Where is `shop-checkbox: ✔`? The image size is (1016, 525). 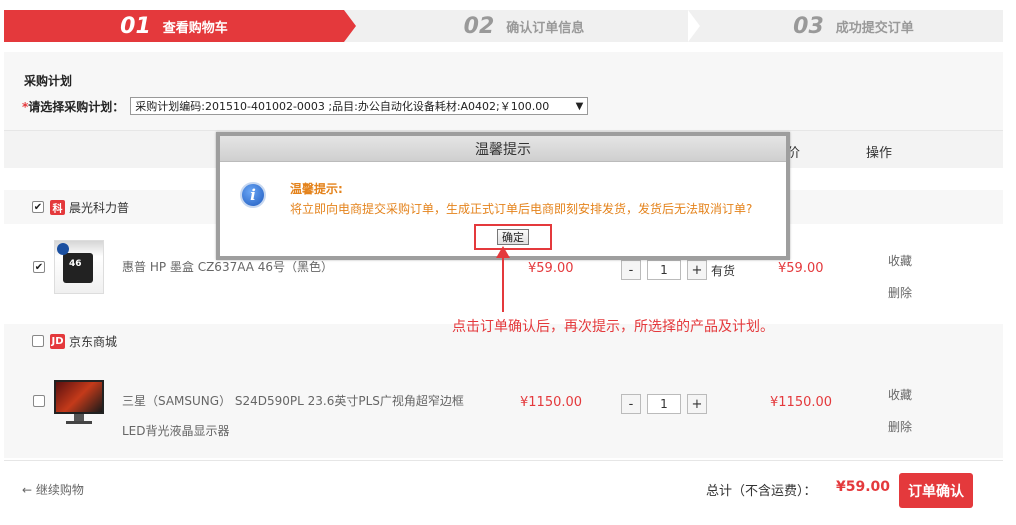 shop-checkbox: ✔ is located at coordinates (38, 207).